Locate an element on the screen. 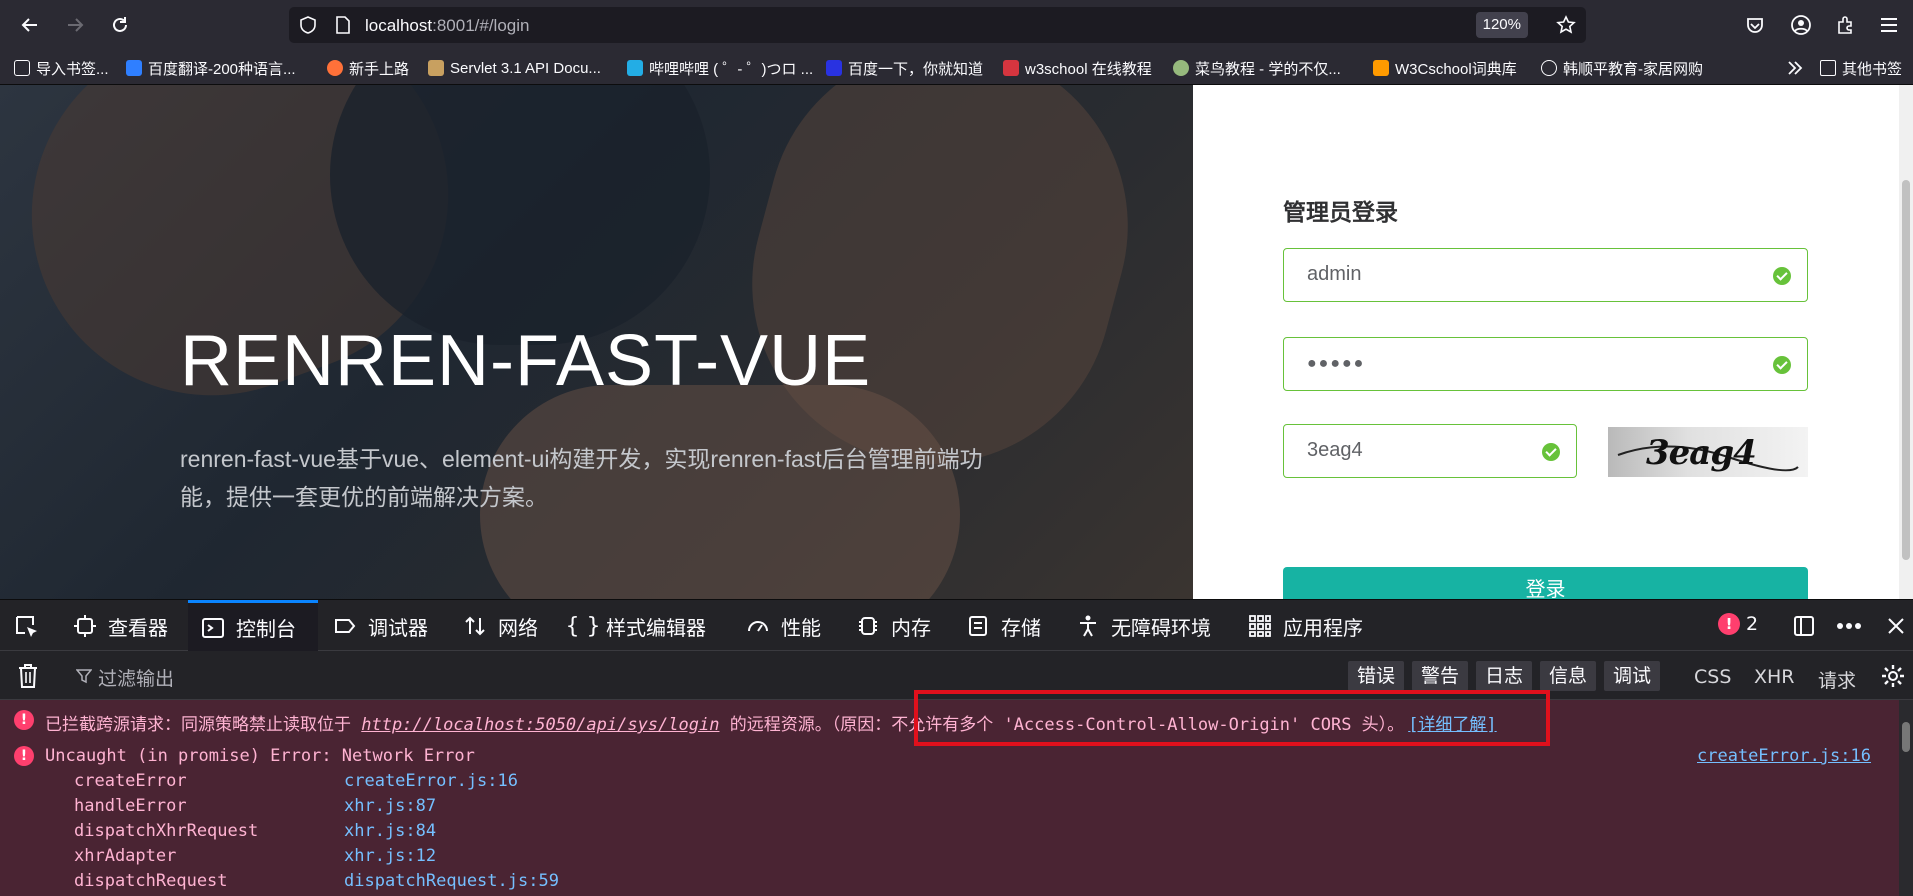 Image resolution: width=1913 pixels, height=896 pixels. filter-xhr-toggle: XHR is located at coordinates (1774, 677).